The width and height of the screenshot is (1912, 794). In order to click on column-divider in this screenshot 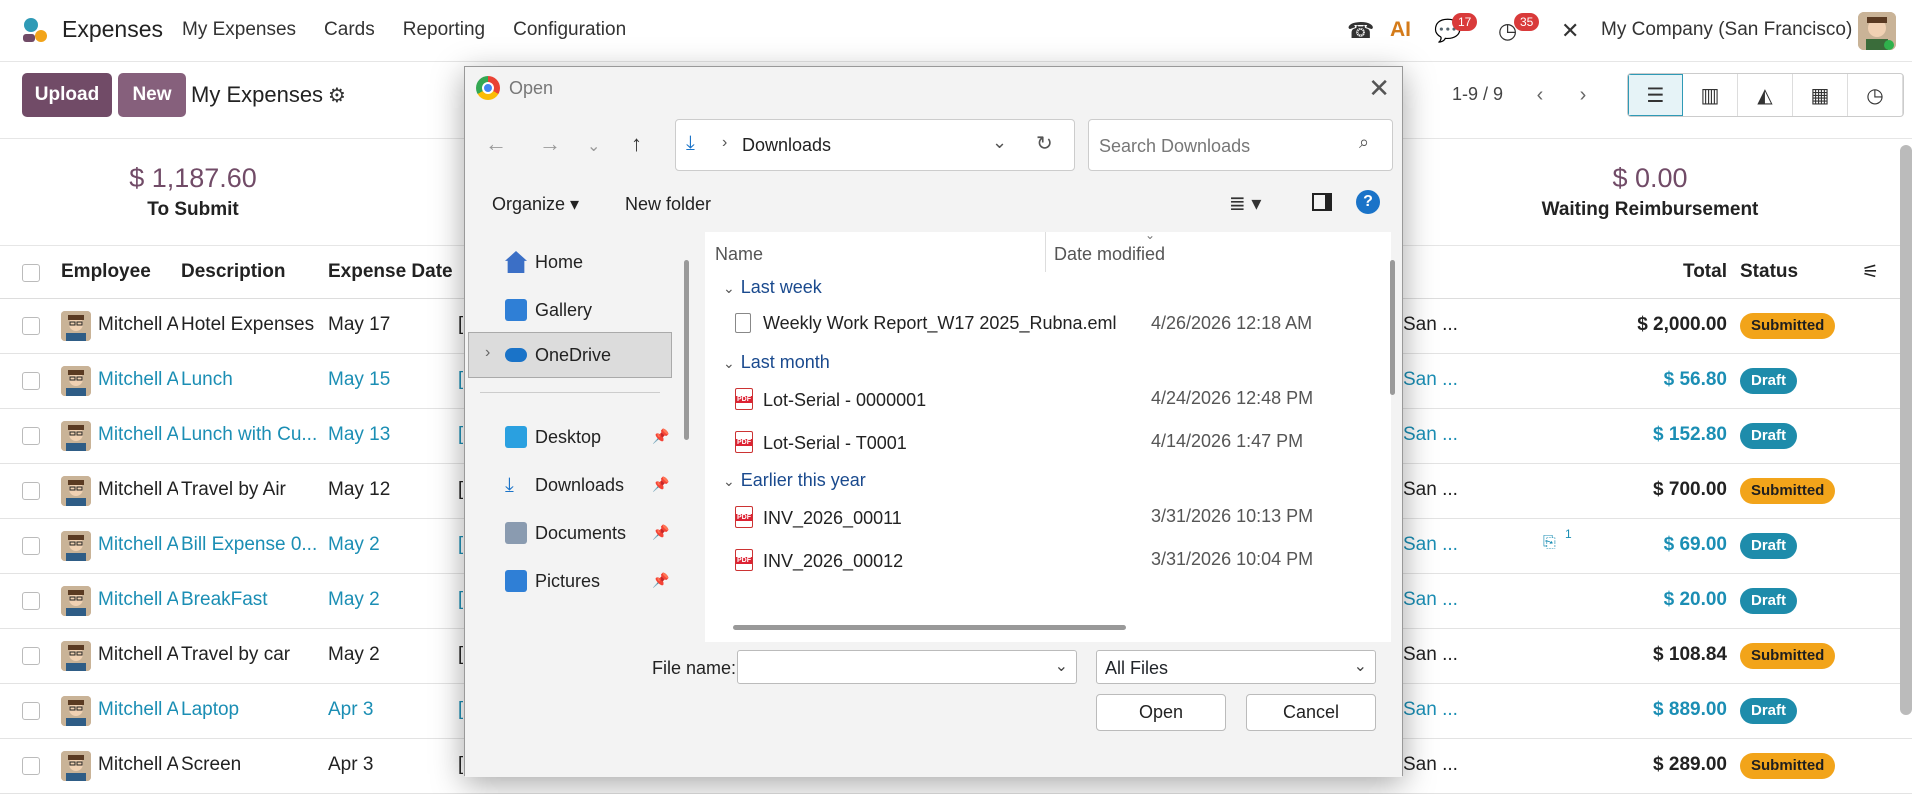, I will do `click(1045, 252)`.